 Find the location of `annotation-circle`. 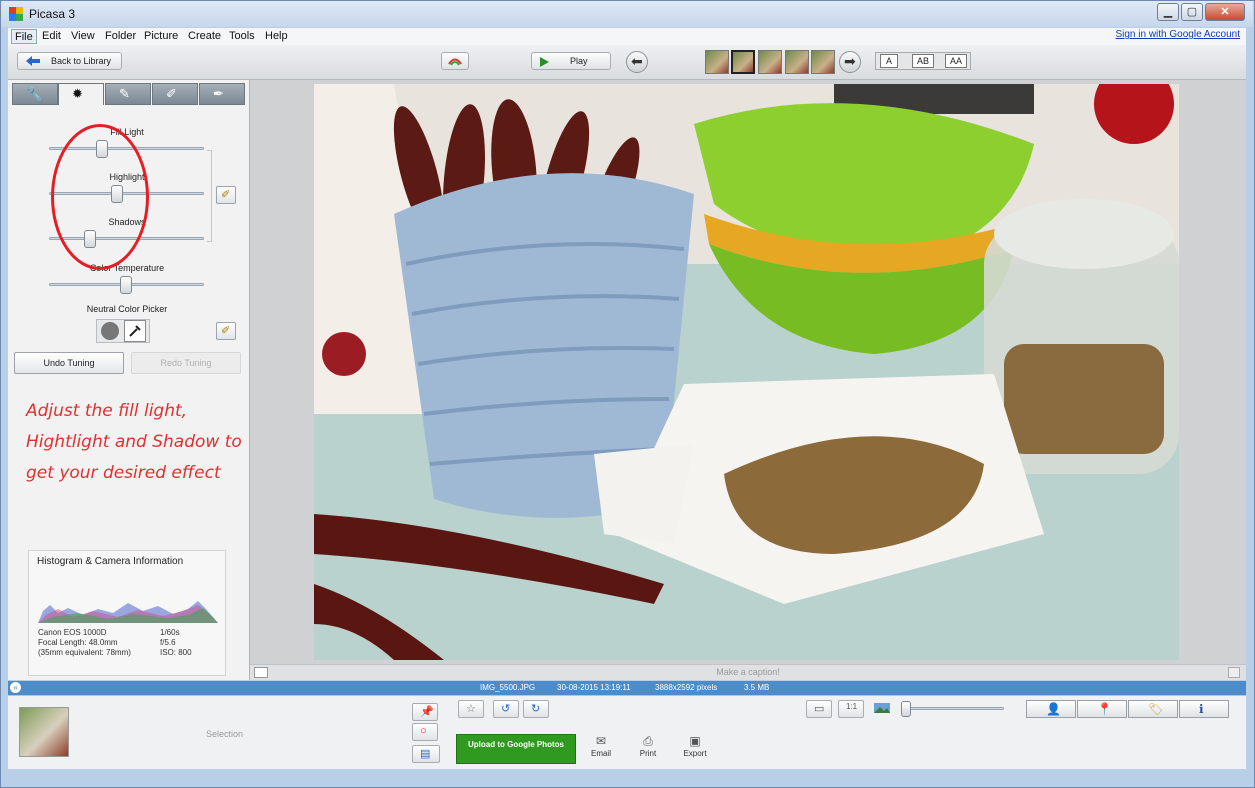

annotation-circle is located at coordinates (100, 197).